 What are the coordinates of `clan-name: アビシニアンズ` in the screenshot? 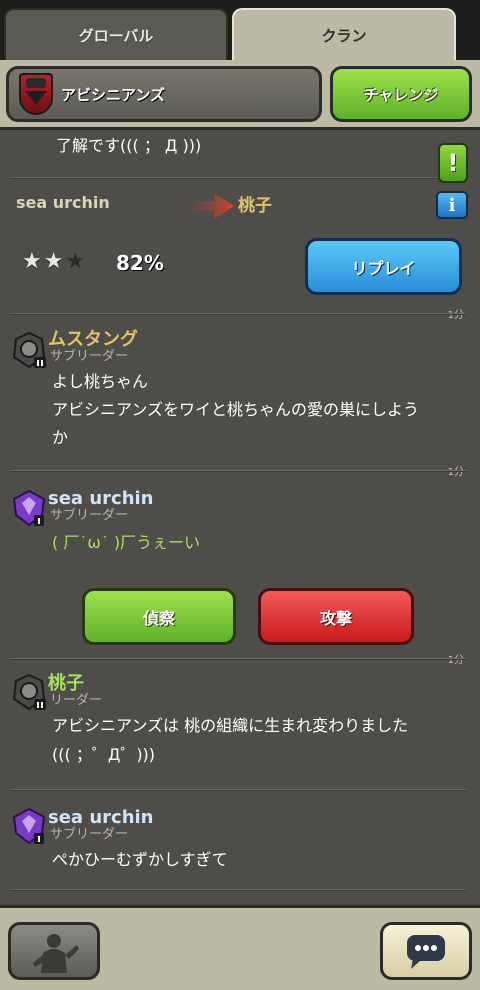 It's located at (113, 94).